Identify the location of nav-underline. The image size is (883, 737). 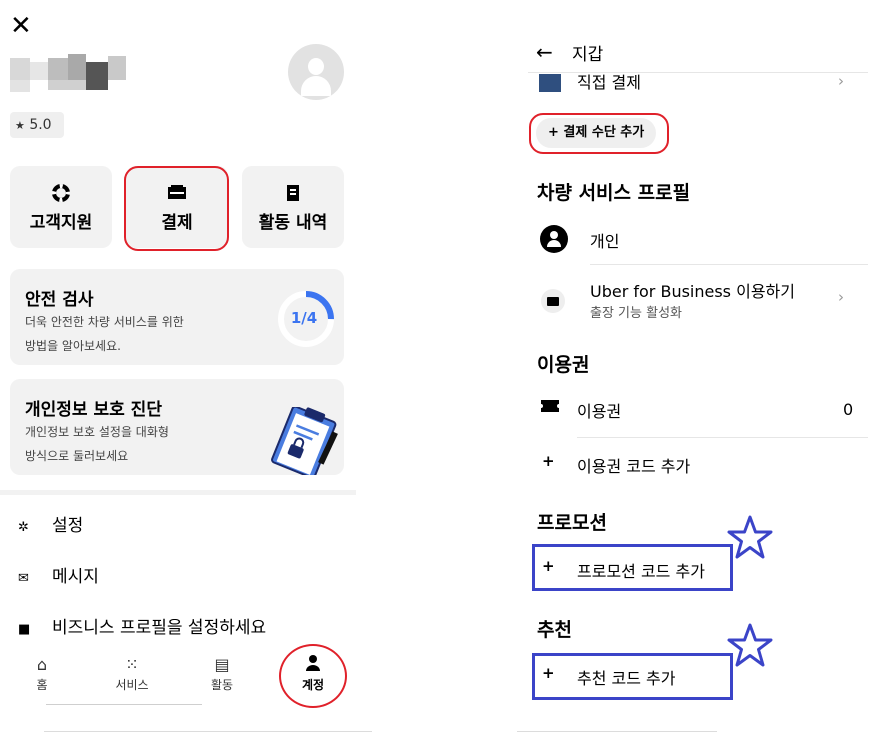
(124, 704).